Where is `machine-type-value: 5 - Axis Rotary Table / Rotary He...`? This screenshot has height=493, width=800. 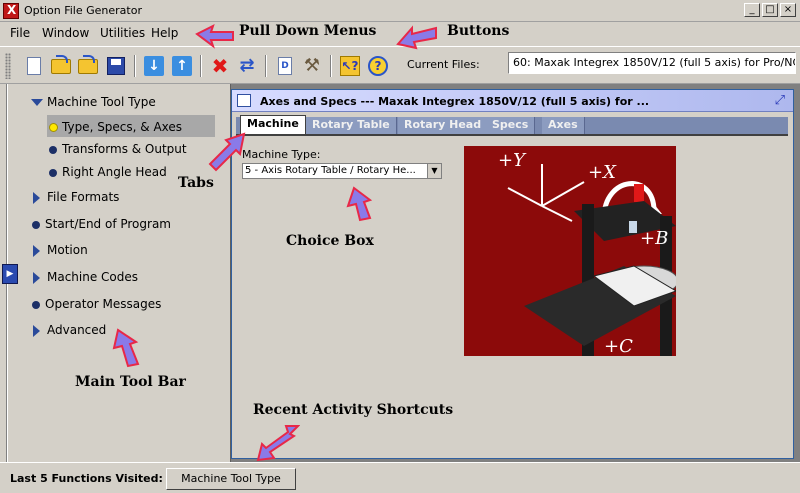 machine-type-value: 5 - Axis Rotary Table / Rotary He... is located at coordinates (330, 170).